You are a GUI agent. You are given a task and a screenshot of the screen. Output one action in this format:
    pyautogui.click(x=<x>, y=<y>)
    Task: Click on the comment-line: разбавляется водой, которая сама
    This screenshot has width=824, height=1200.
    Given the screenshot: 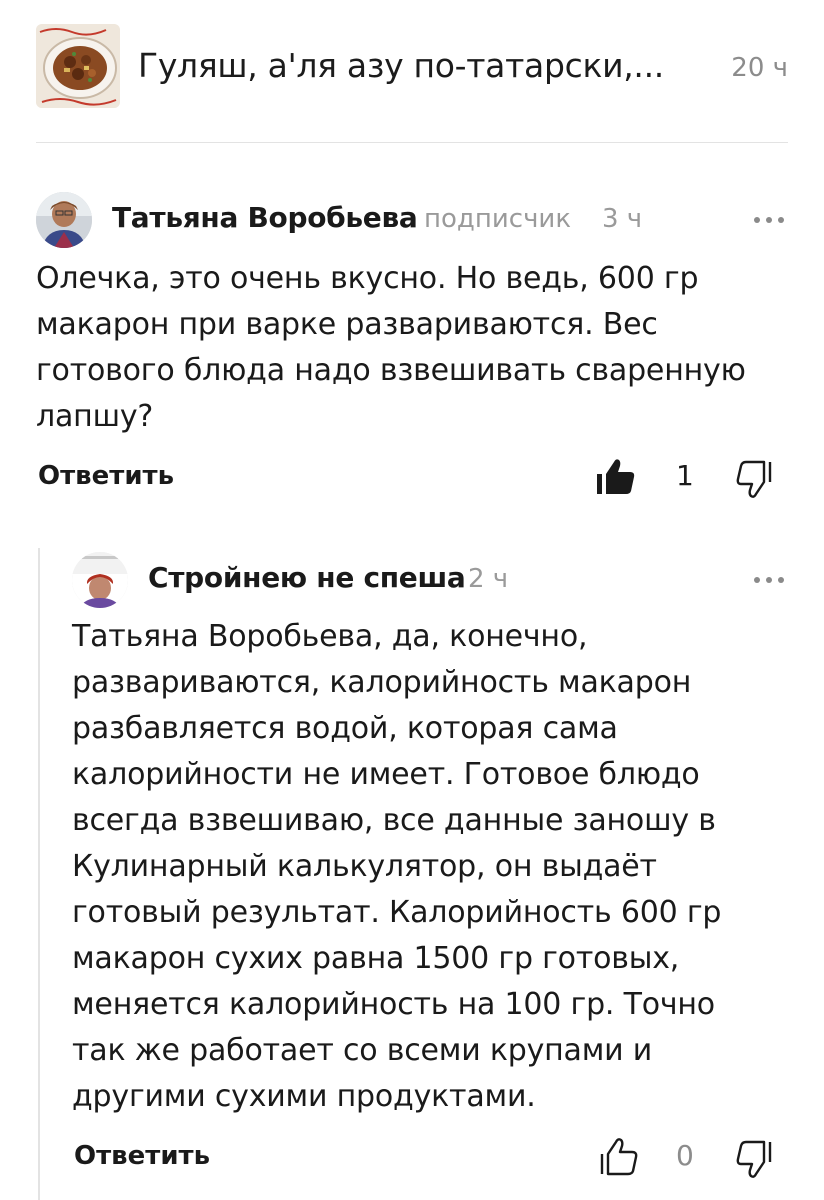 What is the action you would take?
    pyautogui.click(x=345, y=728)
    